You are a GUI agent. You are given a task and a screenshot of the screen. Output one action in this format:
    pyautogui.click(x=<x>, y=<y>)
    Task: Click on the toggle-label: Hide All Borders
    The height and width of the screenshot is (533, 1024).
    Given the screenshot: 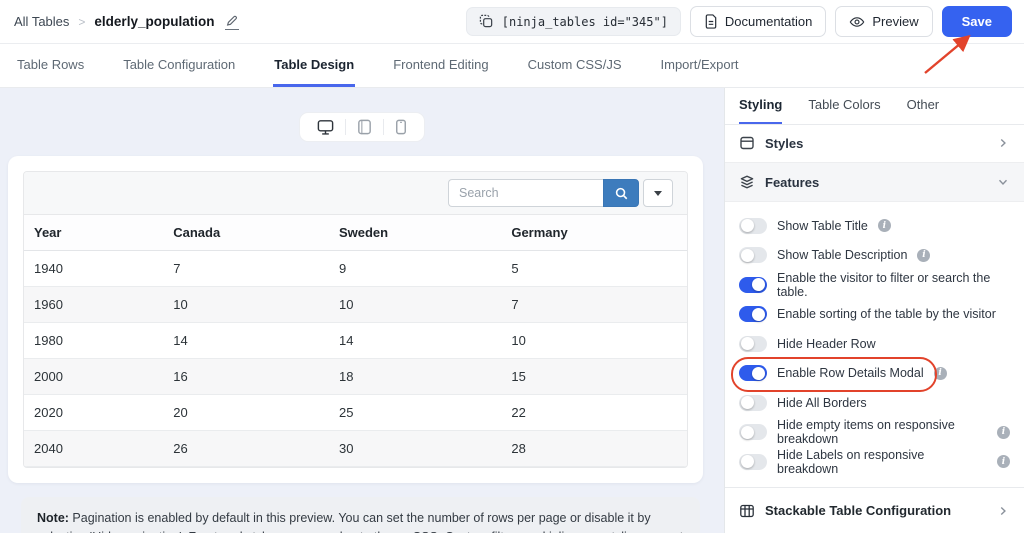 What is the action you would take?
    pyautogui.click(x=822, y=402)
    